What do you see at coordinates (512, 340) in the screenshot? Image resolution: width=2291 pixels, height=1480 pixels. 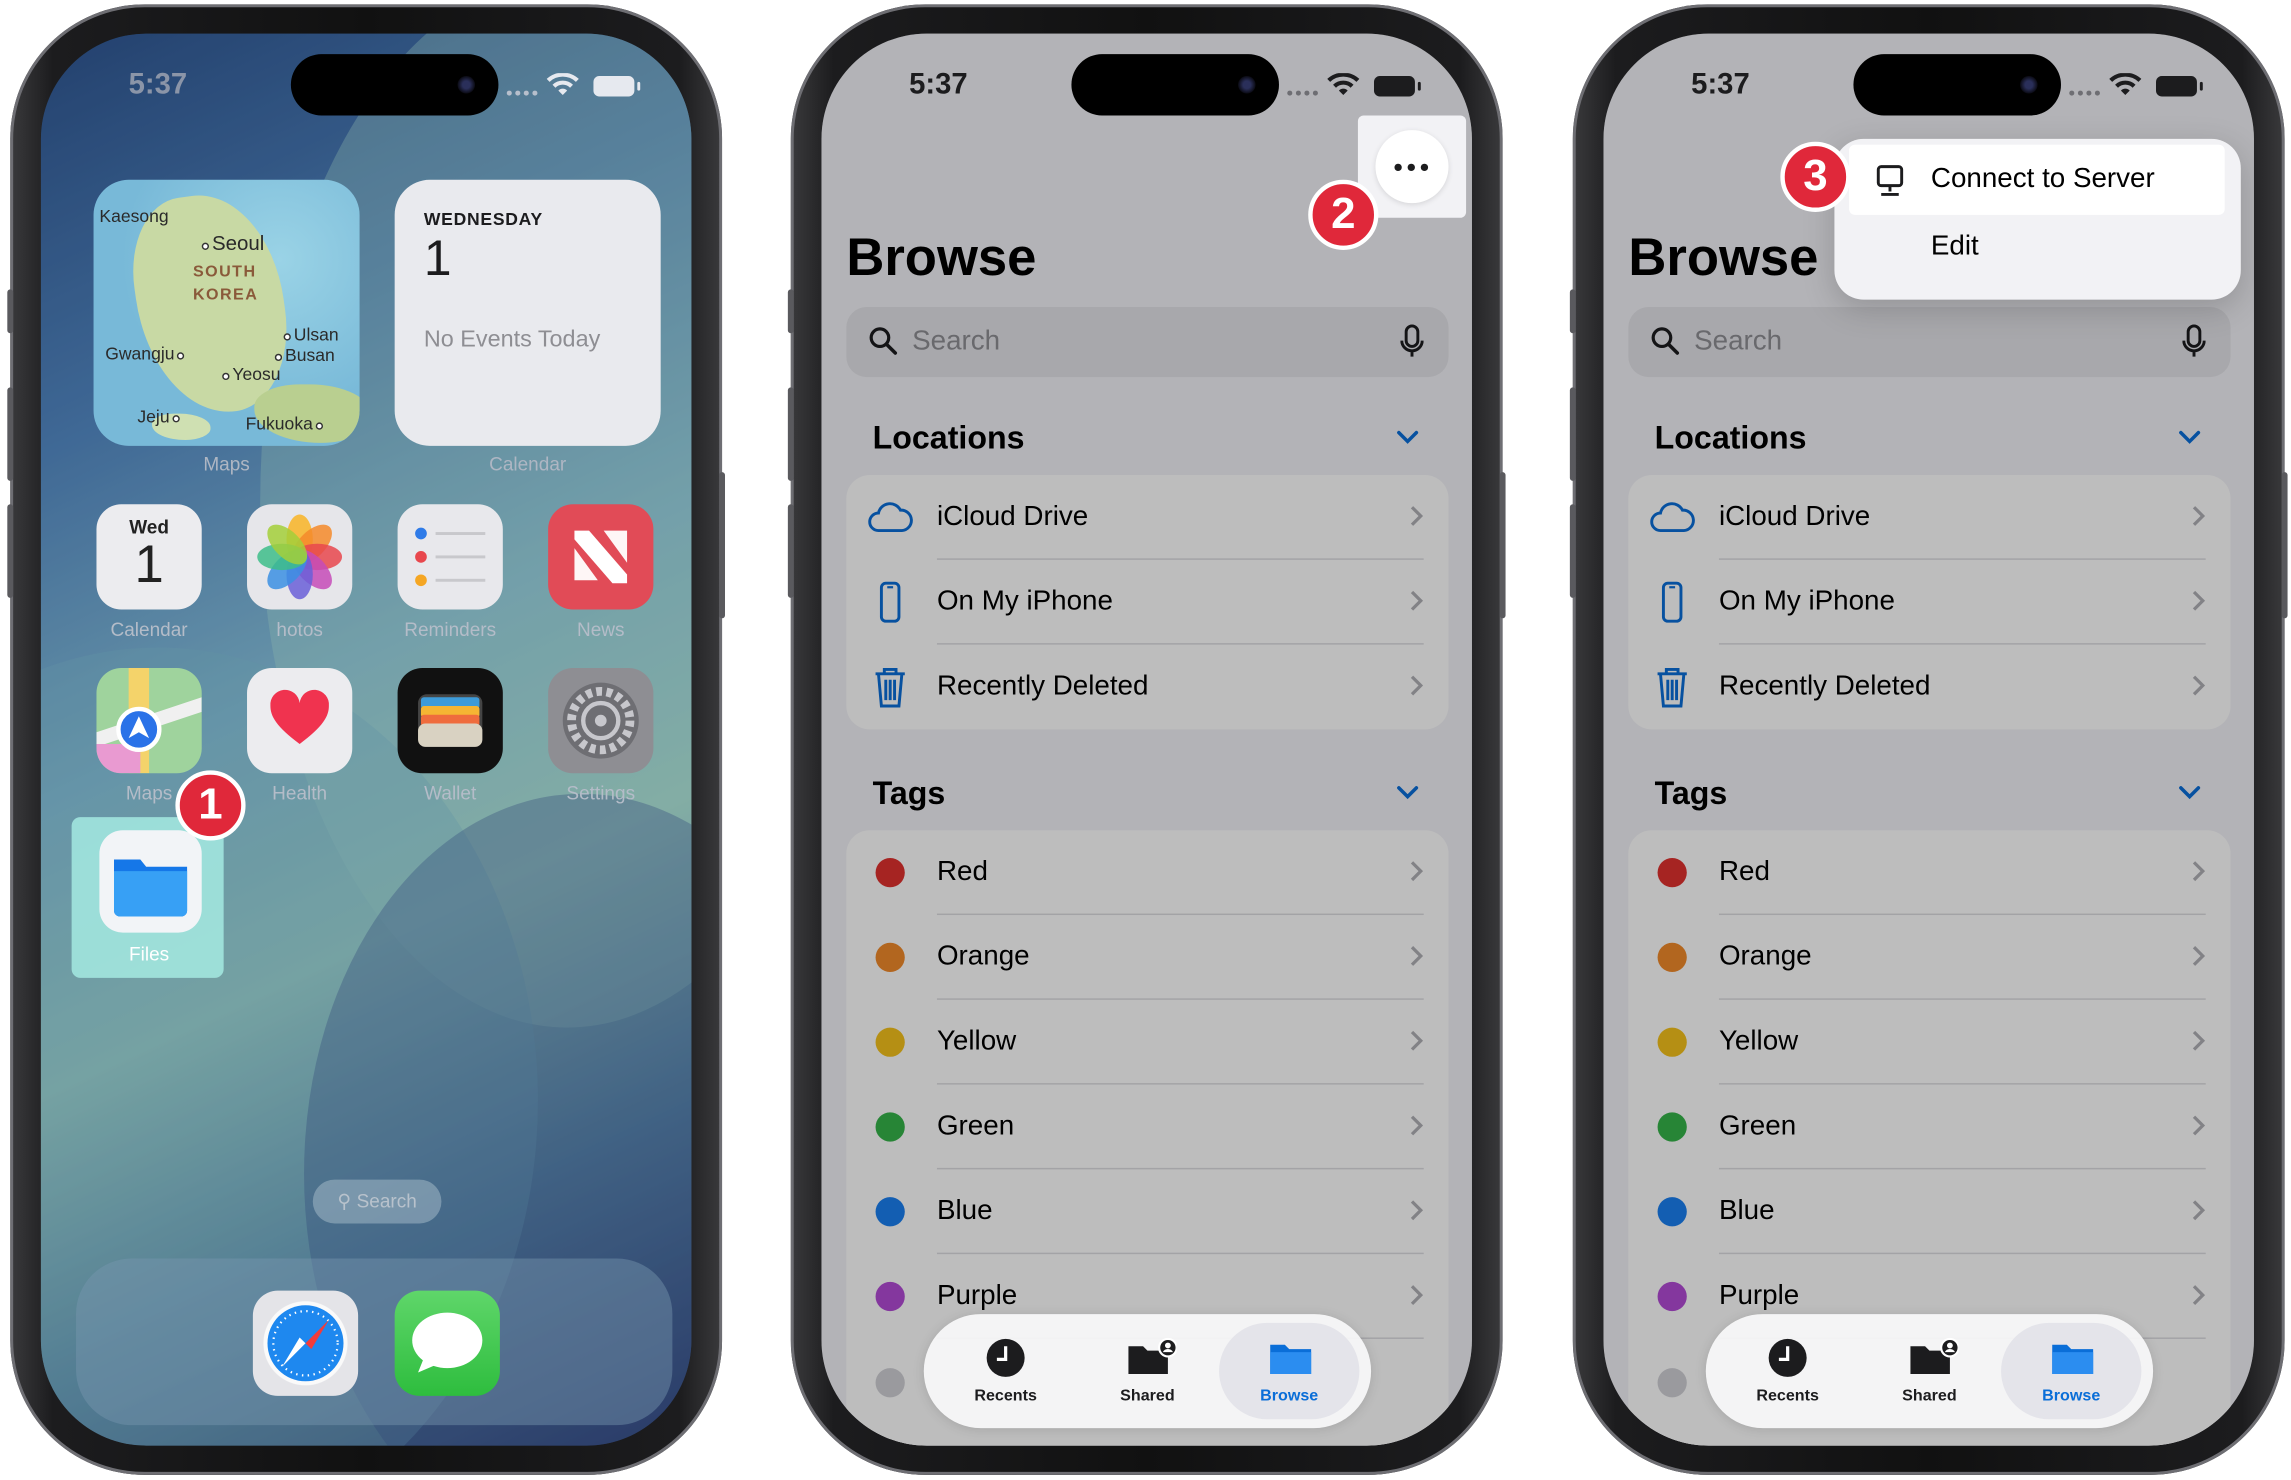 I see `calendar-widget-events: No Events Today` at bounding box center [512, 340].